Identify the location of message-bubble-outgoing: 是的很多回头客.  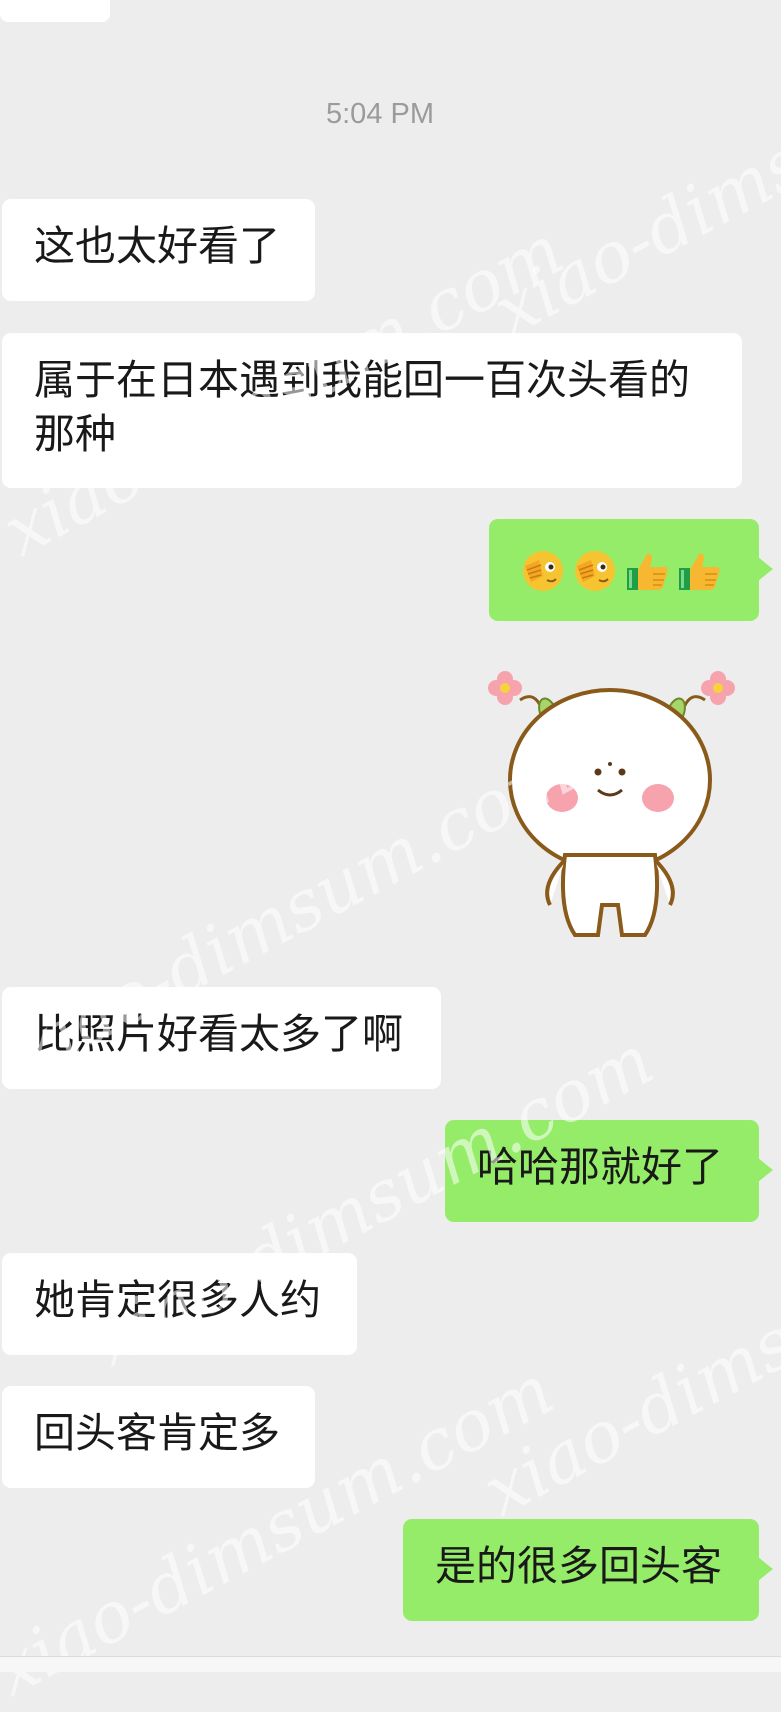
(588, 1570).